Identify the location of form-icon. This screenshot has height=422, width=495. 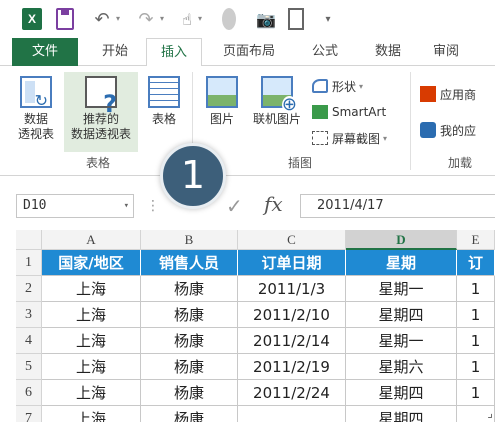
(296, 19).